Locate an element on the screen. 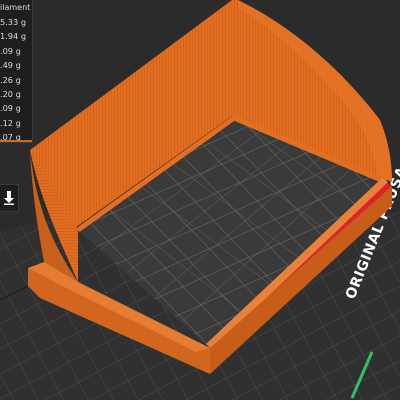 Image resolution: width=400 pixels, height=400 pixels. filament-panel-header: ilament is located at coordinates (15, 7).